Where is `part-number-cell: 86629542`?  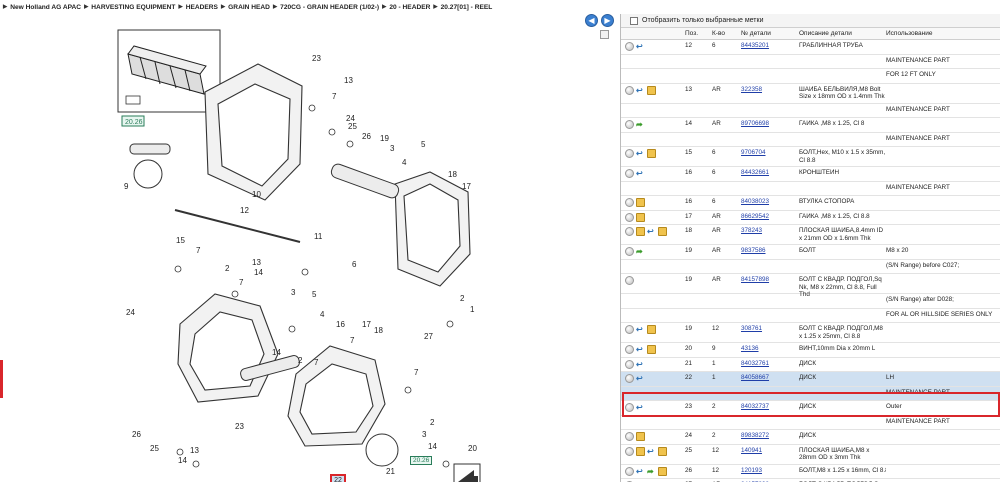 part-number-cell: 86629542 is located at coordinates (770, 217).